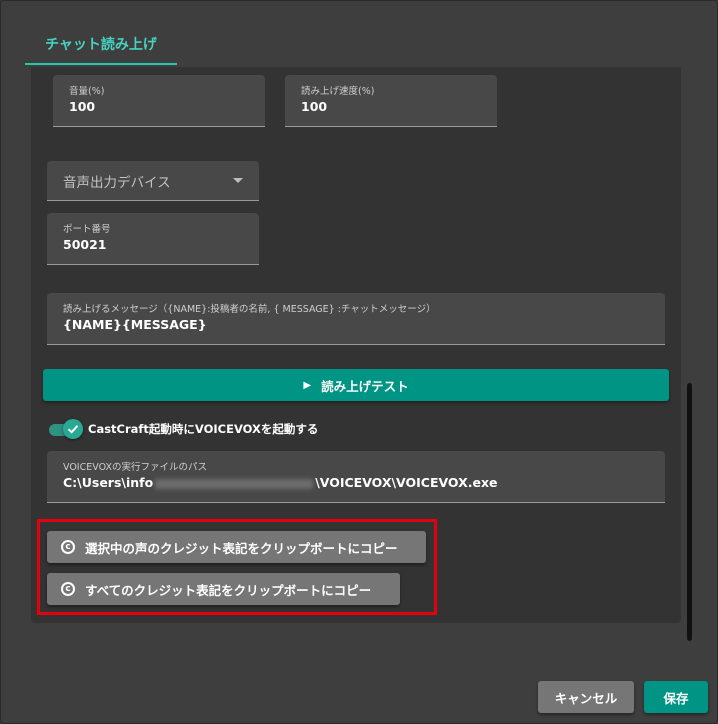  What do you see at coordinates (228, 590) in the screenshot?
I see `copy-all-credit-label: すべてのクレジット表記をクリップボートにコピー` at bounding box center [228, 590].